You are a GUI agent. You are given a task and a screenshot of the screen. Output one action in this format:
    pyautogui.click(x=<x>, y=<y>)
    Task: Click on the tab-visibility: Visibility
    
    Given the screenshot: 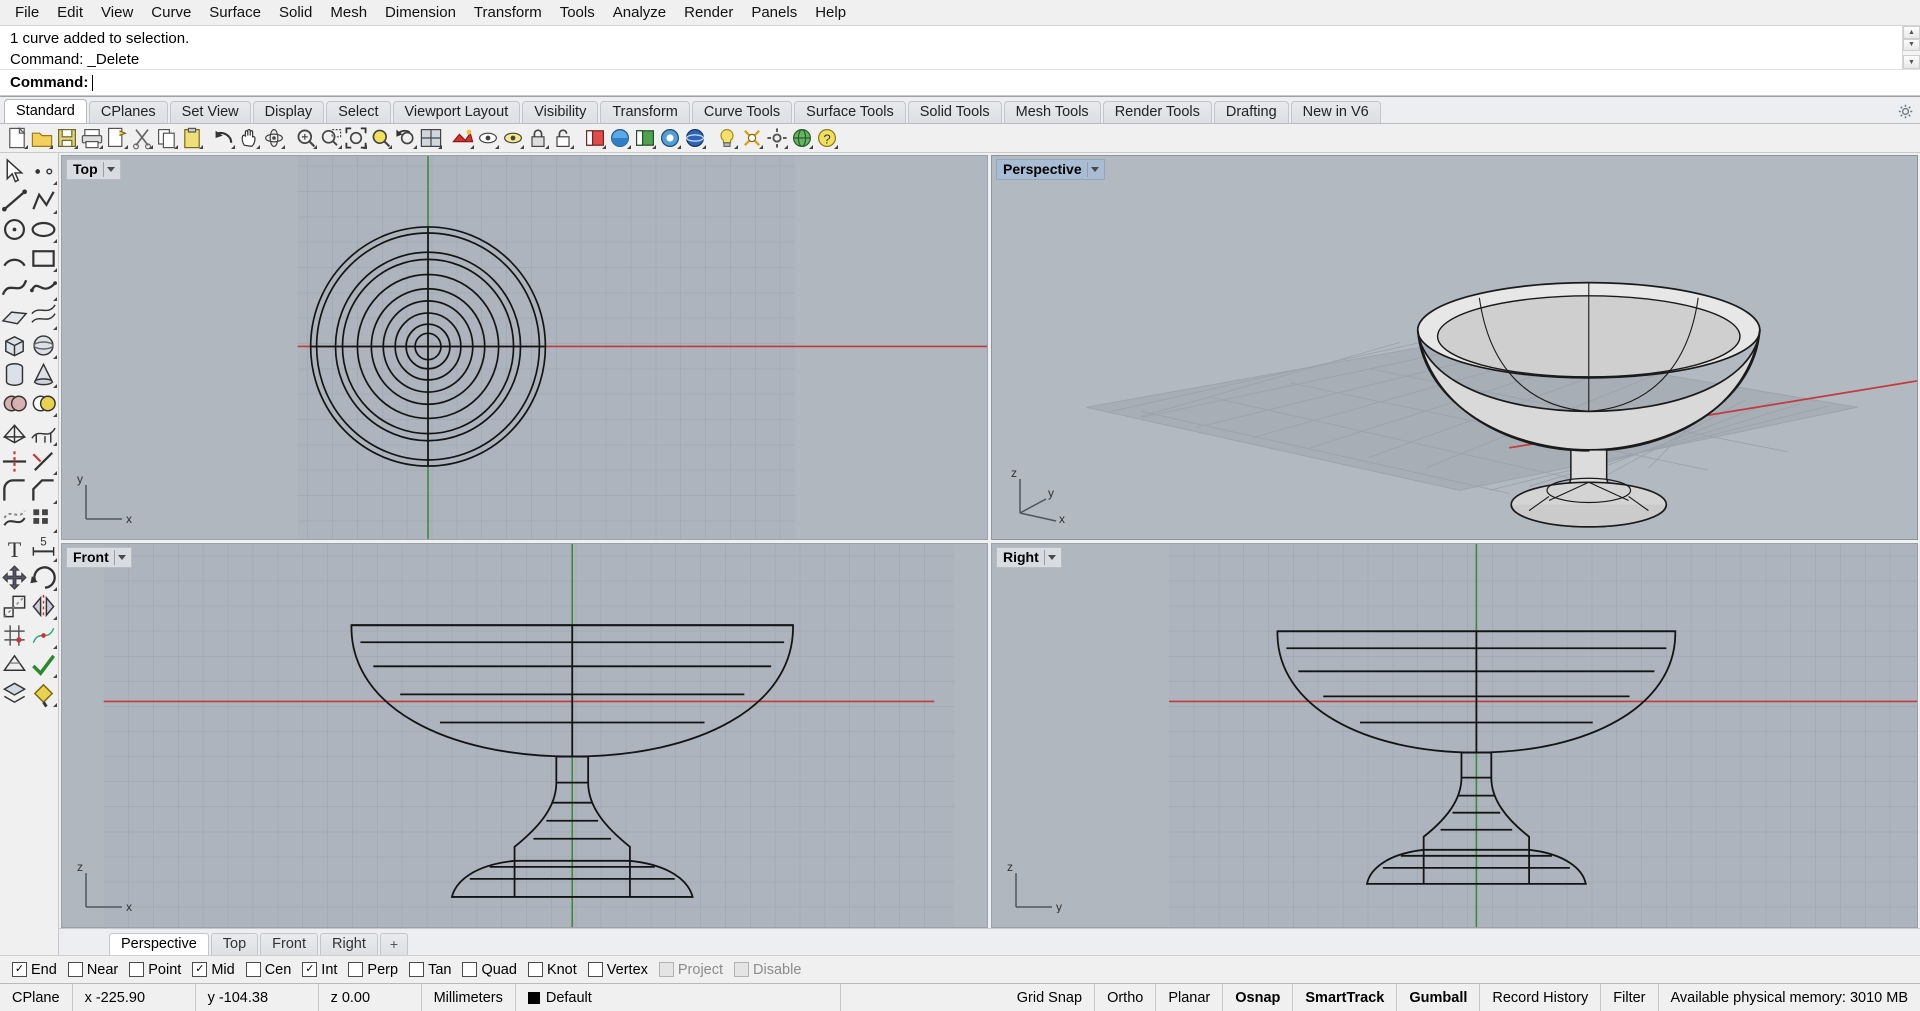 What is the action you would take?
    pyautogui.click(x=560, y=112)
    